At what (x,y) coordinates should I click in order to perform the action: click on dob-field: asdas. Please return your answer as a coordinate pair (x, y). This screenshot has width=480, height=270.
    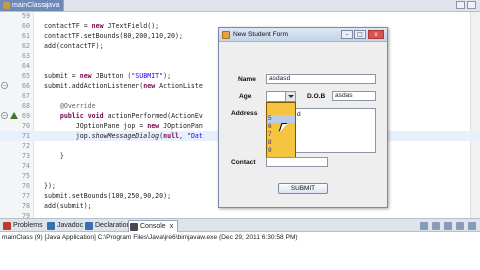
    Looking at the image, I should click on (354, 96).